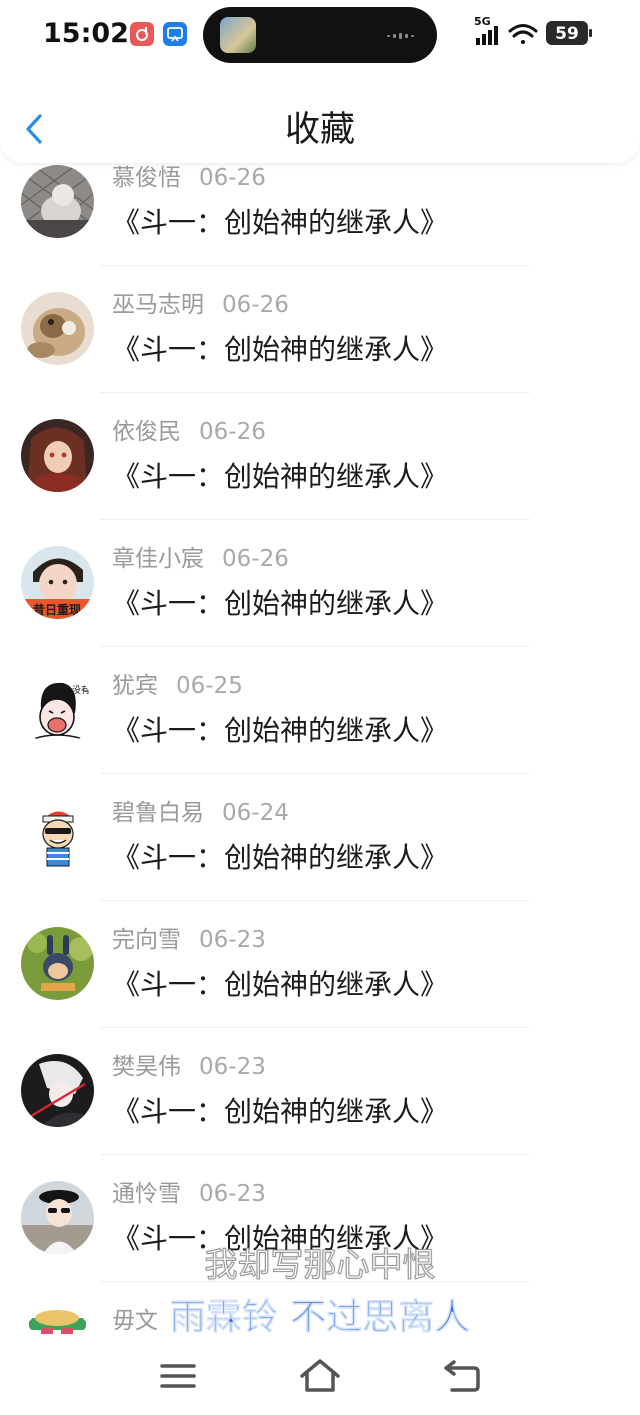 The image size is (640, 1415). What do you see at coordinates (189, 1067) in the screenshot?
I see `item-meta: 樊昊伟 06-23` at bounding box center [189, 1067].